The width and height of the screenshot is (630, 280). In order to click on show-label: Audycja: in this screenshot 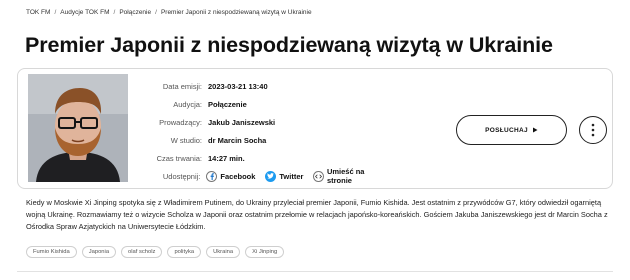, I will do `click(187, 104)`.